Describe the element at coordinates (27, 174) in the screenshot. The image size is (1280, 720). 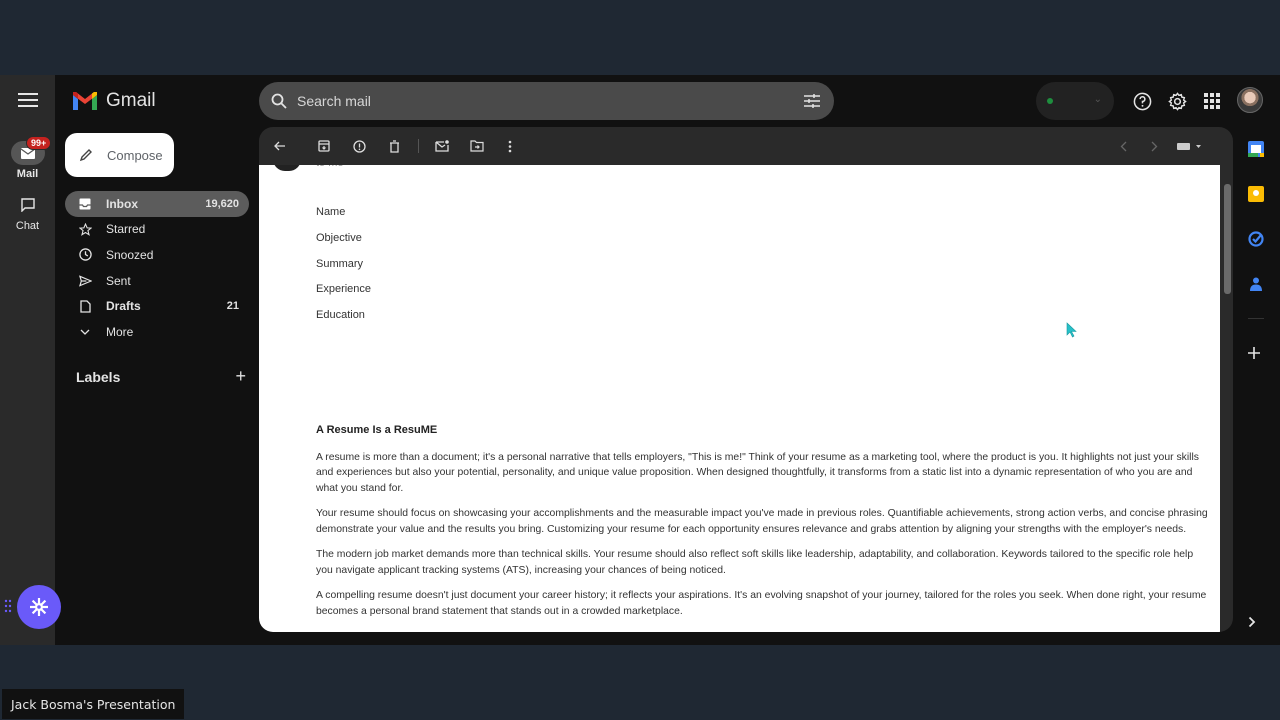
I see `rail-label: Mail` at that location.